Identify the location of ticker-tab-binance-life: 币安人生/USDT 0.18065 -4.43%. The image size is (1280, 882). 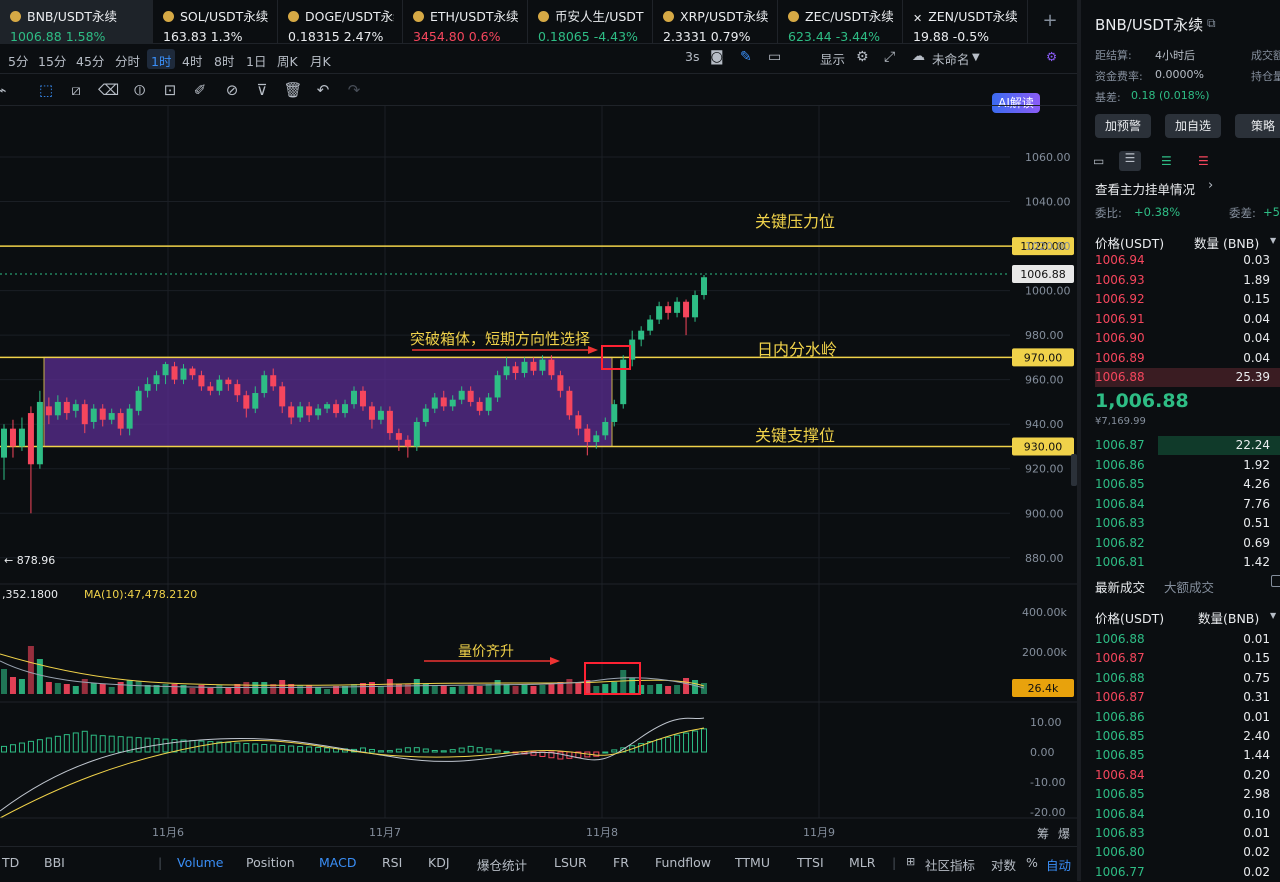
(590, 22).